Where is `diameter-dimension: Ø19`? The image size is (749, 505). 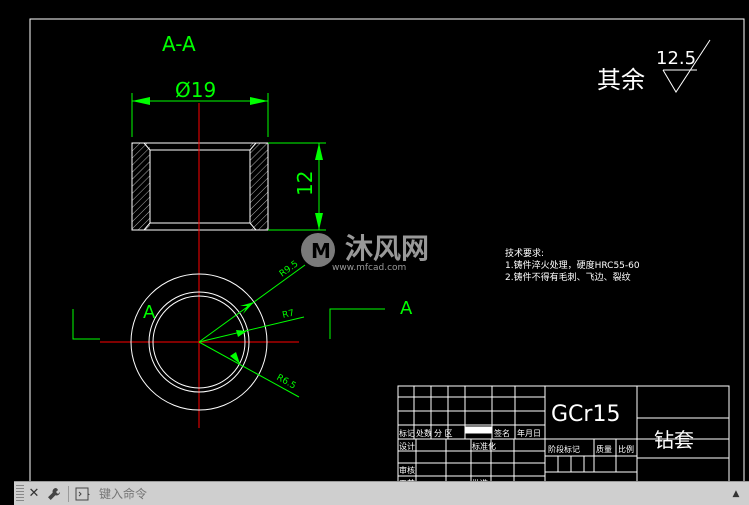 diameter-dimension: Ø19 is located at coordinates (200, 107).